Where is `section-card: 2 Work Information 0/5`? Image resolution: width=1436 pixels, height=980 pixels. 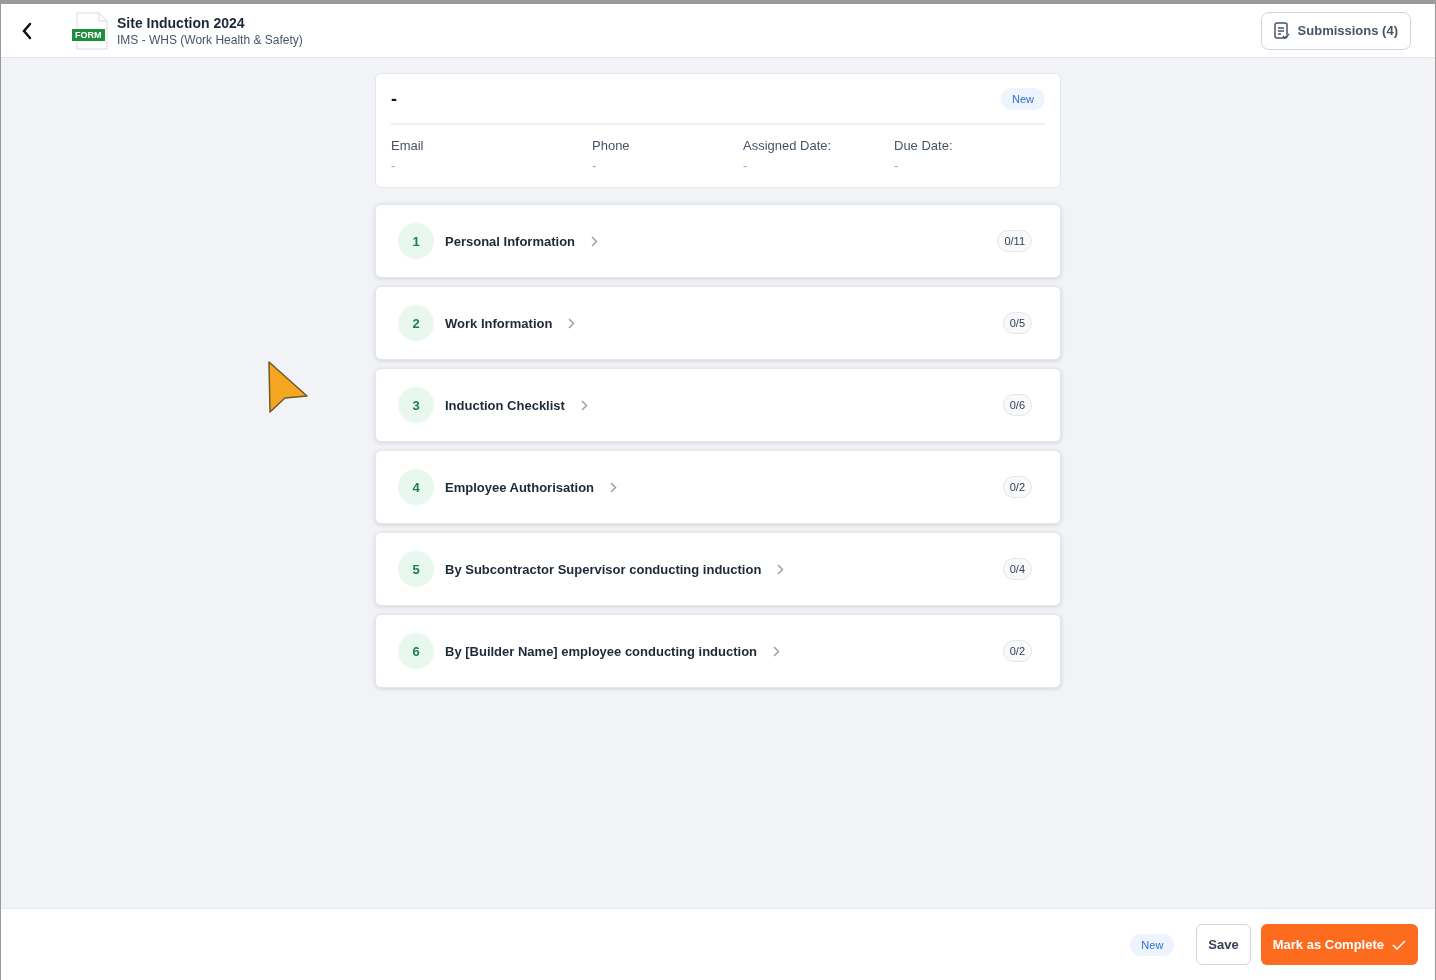
section-card: 2 Work Information 0/5 is located at coordinates (718, 323).